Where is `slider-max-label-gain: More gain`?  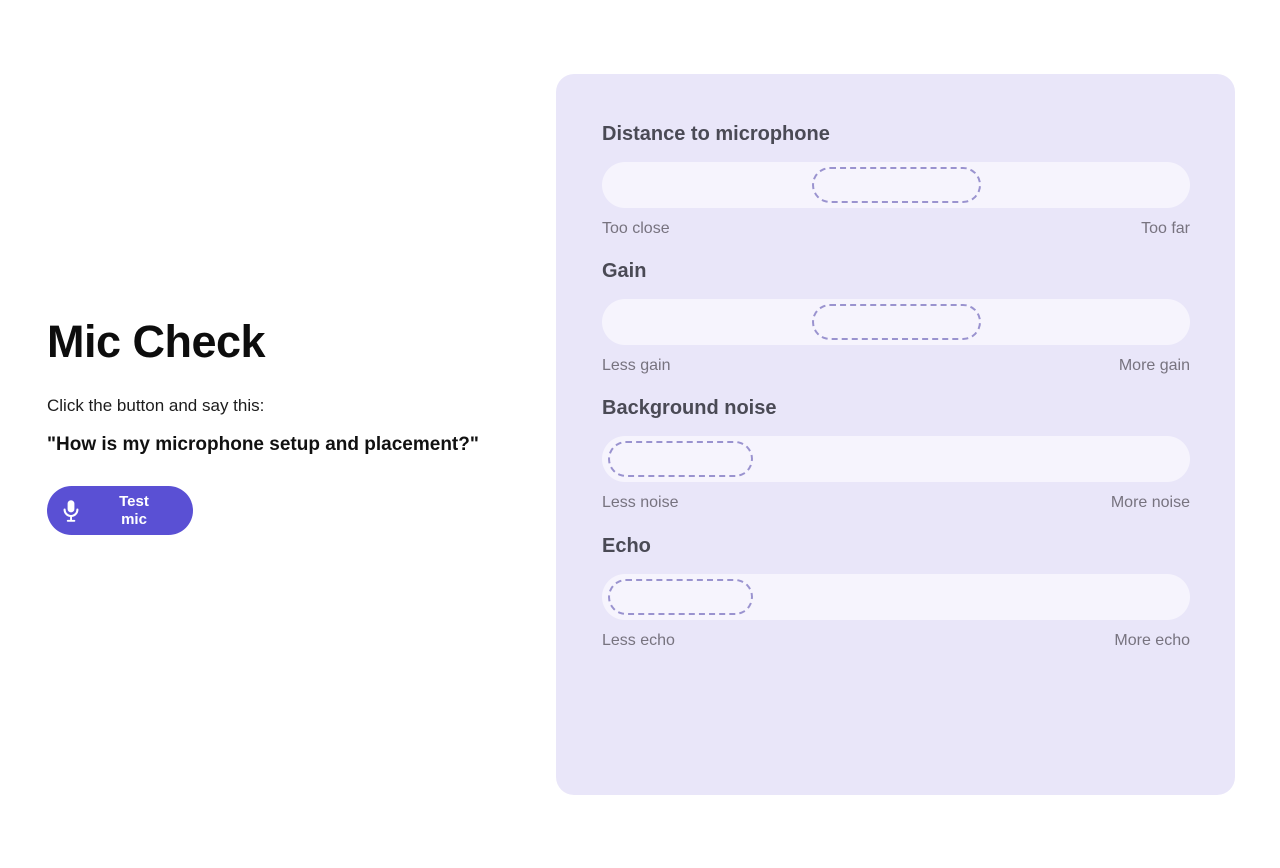
slider-max-label-gain: More gain is located at coordinates (1154, 366).